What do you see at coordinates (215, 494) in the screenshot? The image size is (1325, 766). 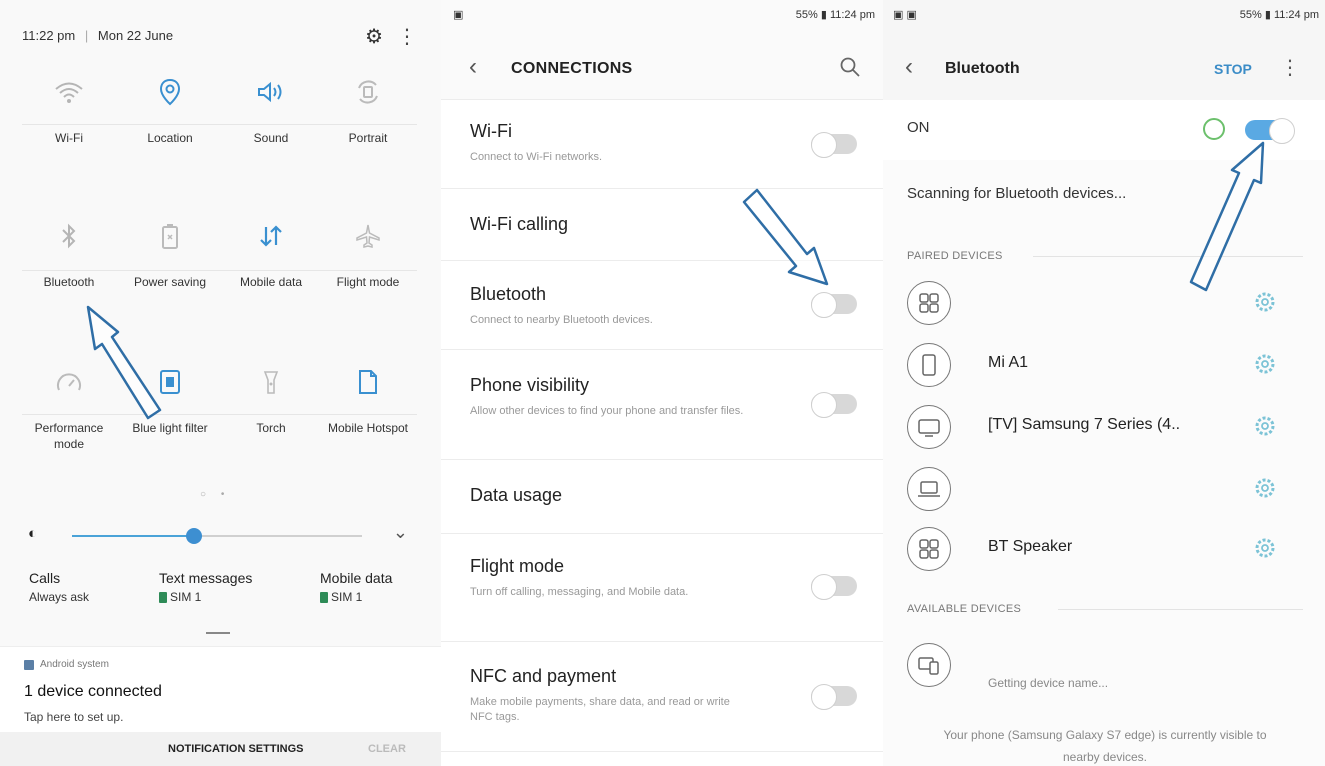 I see `page-indicator: ○ •` at bounding box center [215, 494].